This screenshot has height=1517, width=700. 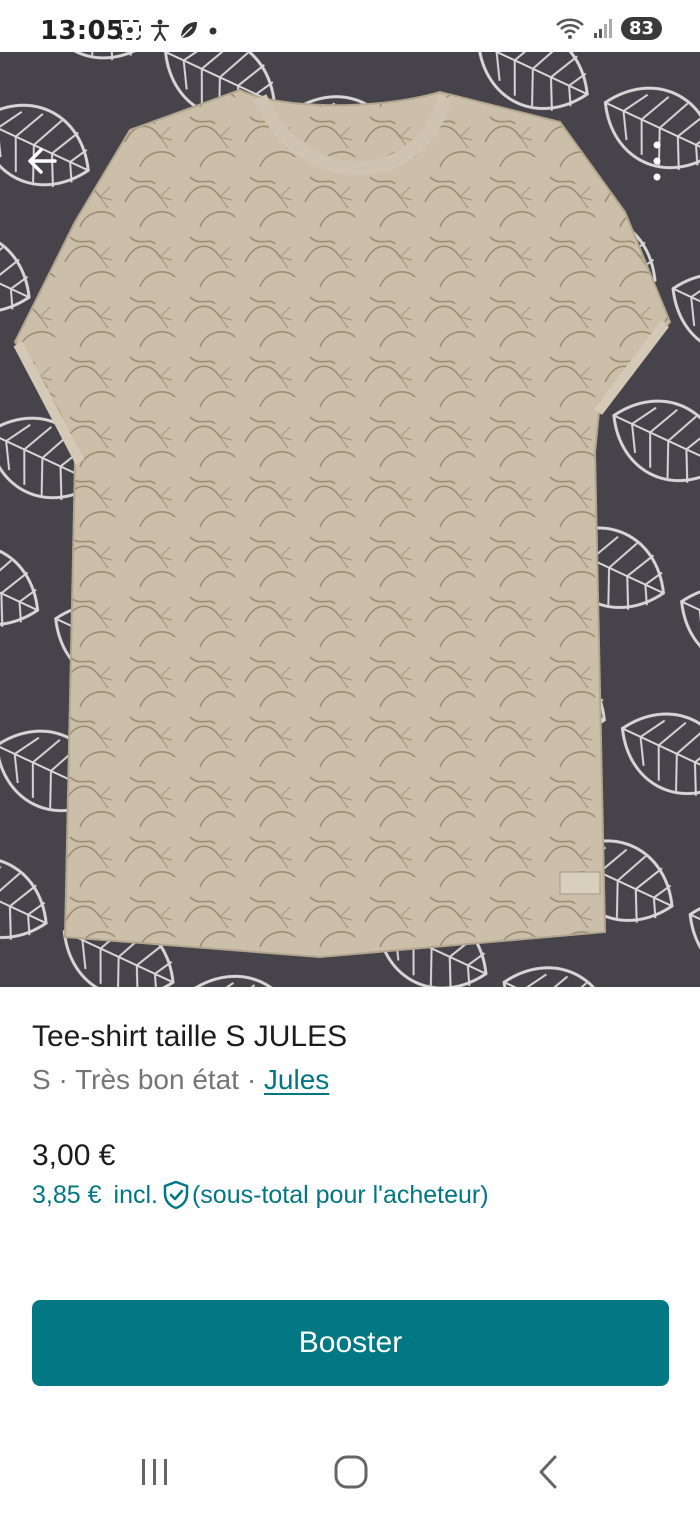 What do you see at coordinates (74, 1155) in the screenshot?
I see `item-price: 3,00 €` at bounding box center [74, 1155].